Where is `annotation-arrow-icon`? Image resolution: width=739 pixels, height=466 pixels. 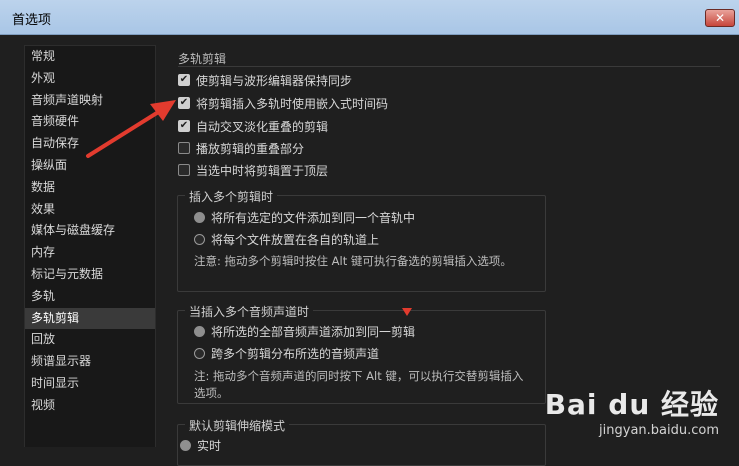 annotation-arrow-icon is located at coordinates (131, 129).